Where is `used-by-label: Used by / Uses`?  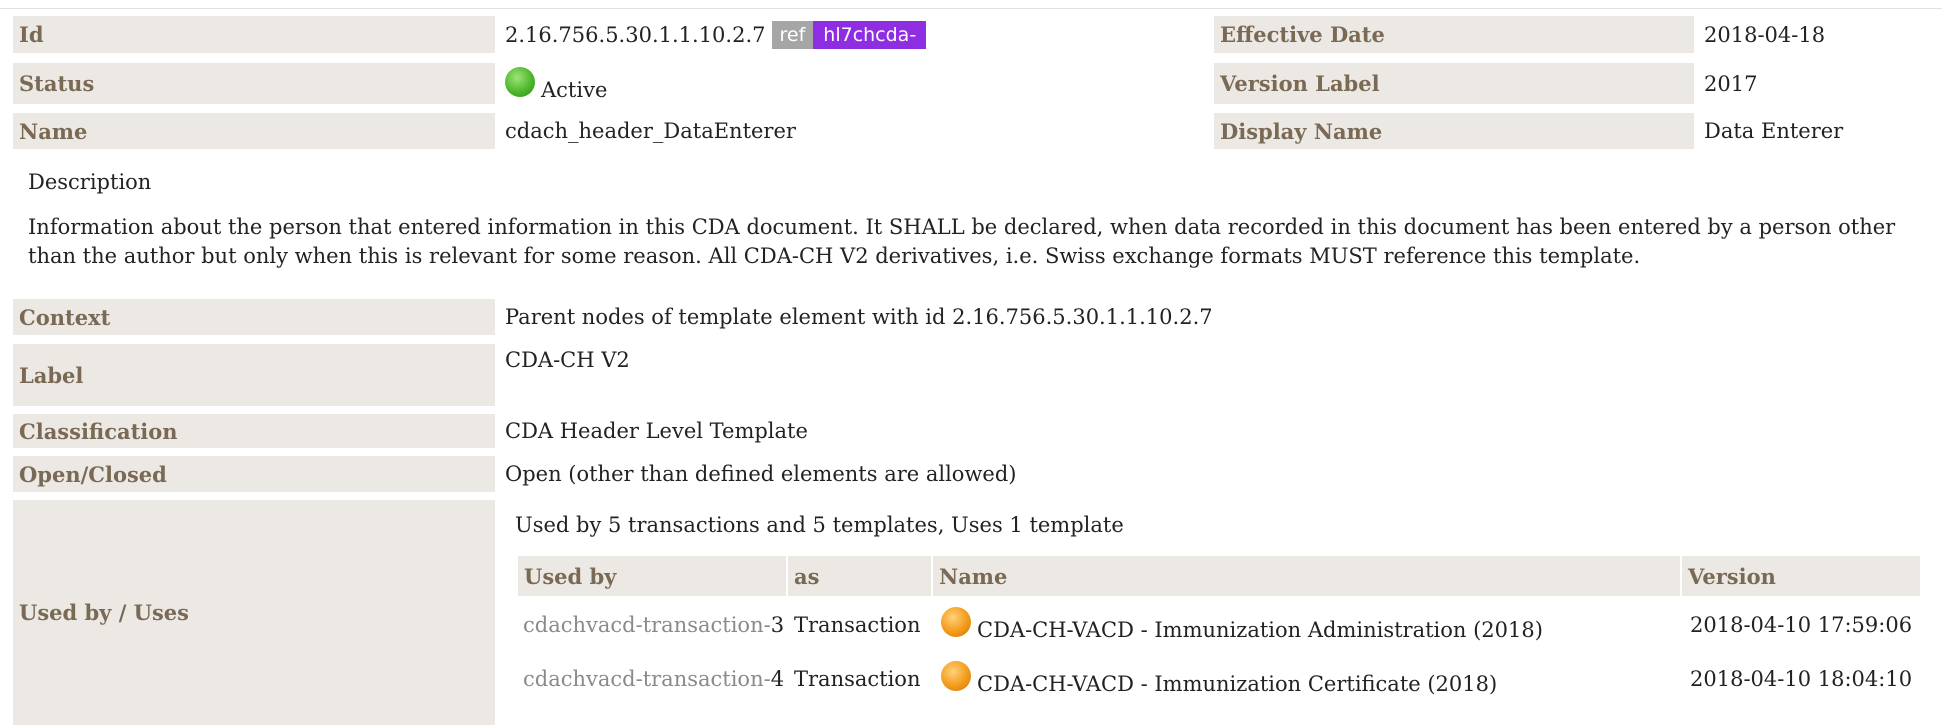
used-by-label: Used by / Uses is located at coordinates (254, 612).